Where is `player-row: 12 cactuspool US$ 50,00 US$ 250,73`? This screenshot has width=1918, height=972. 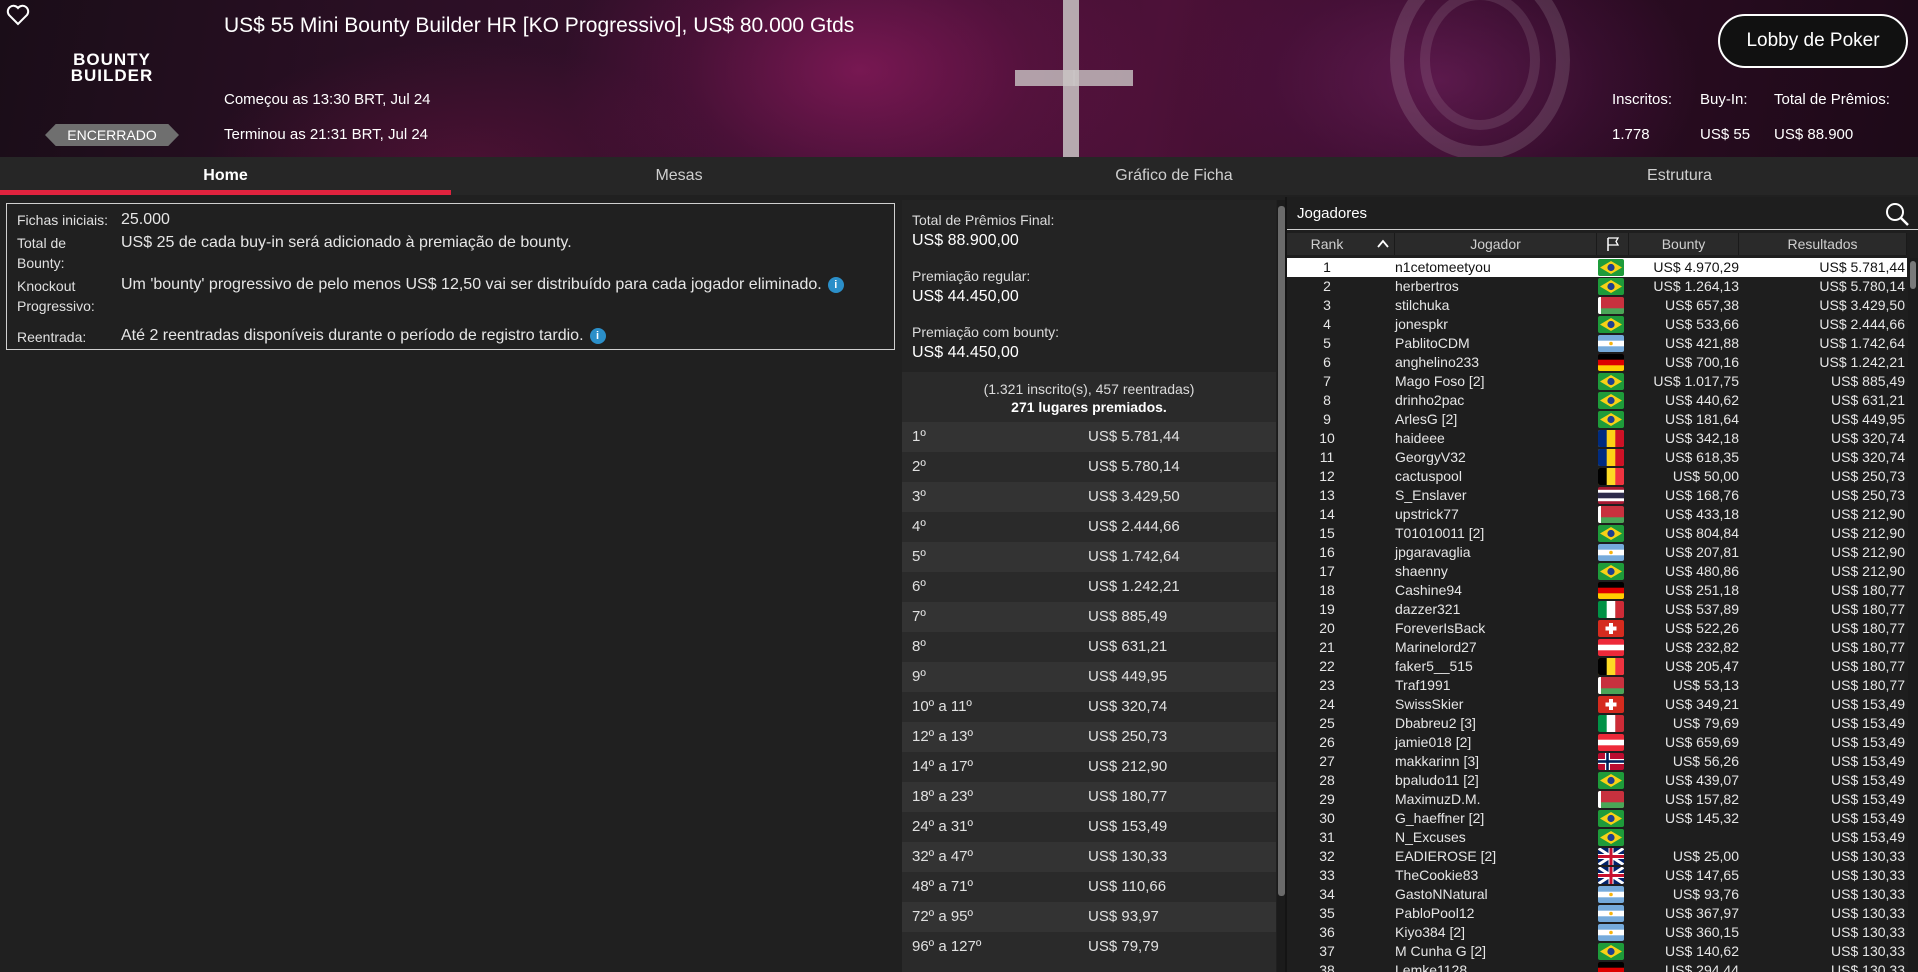
player-row: 12 cactuspool US$ 50,00 US$ 250,73 is located at coordinates (1597, 476).